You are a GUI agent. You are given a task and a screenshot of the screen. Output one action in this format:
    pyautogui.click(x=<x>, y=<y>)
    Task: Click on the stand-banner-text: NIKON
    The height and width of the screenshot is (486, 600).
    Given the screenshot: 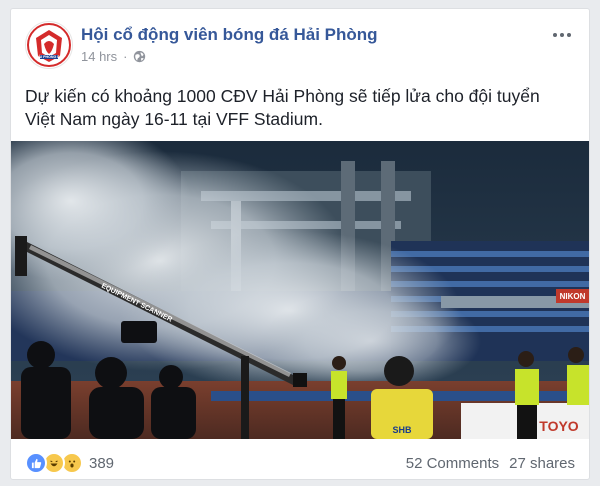 What is the action you would take?
    pyautogui.click(x=573, y=296)
    